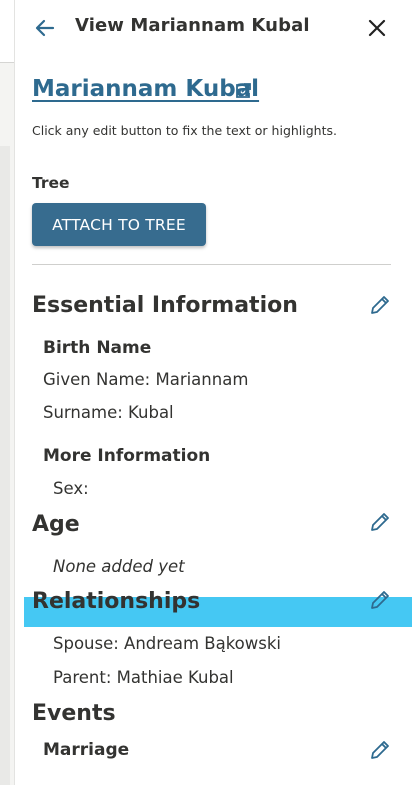  I want to click on edit-relationships-pencil-icon, so click(380, 600).